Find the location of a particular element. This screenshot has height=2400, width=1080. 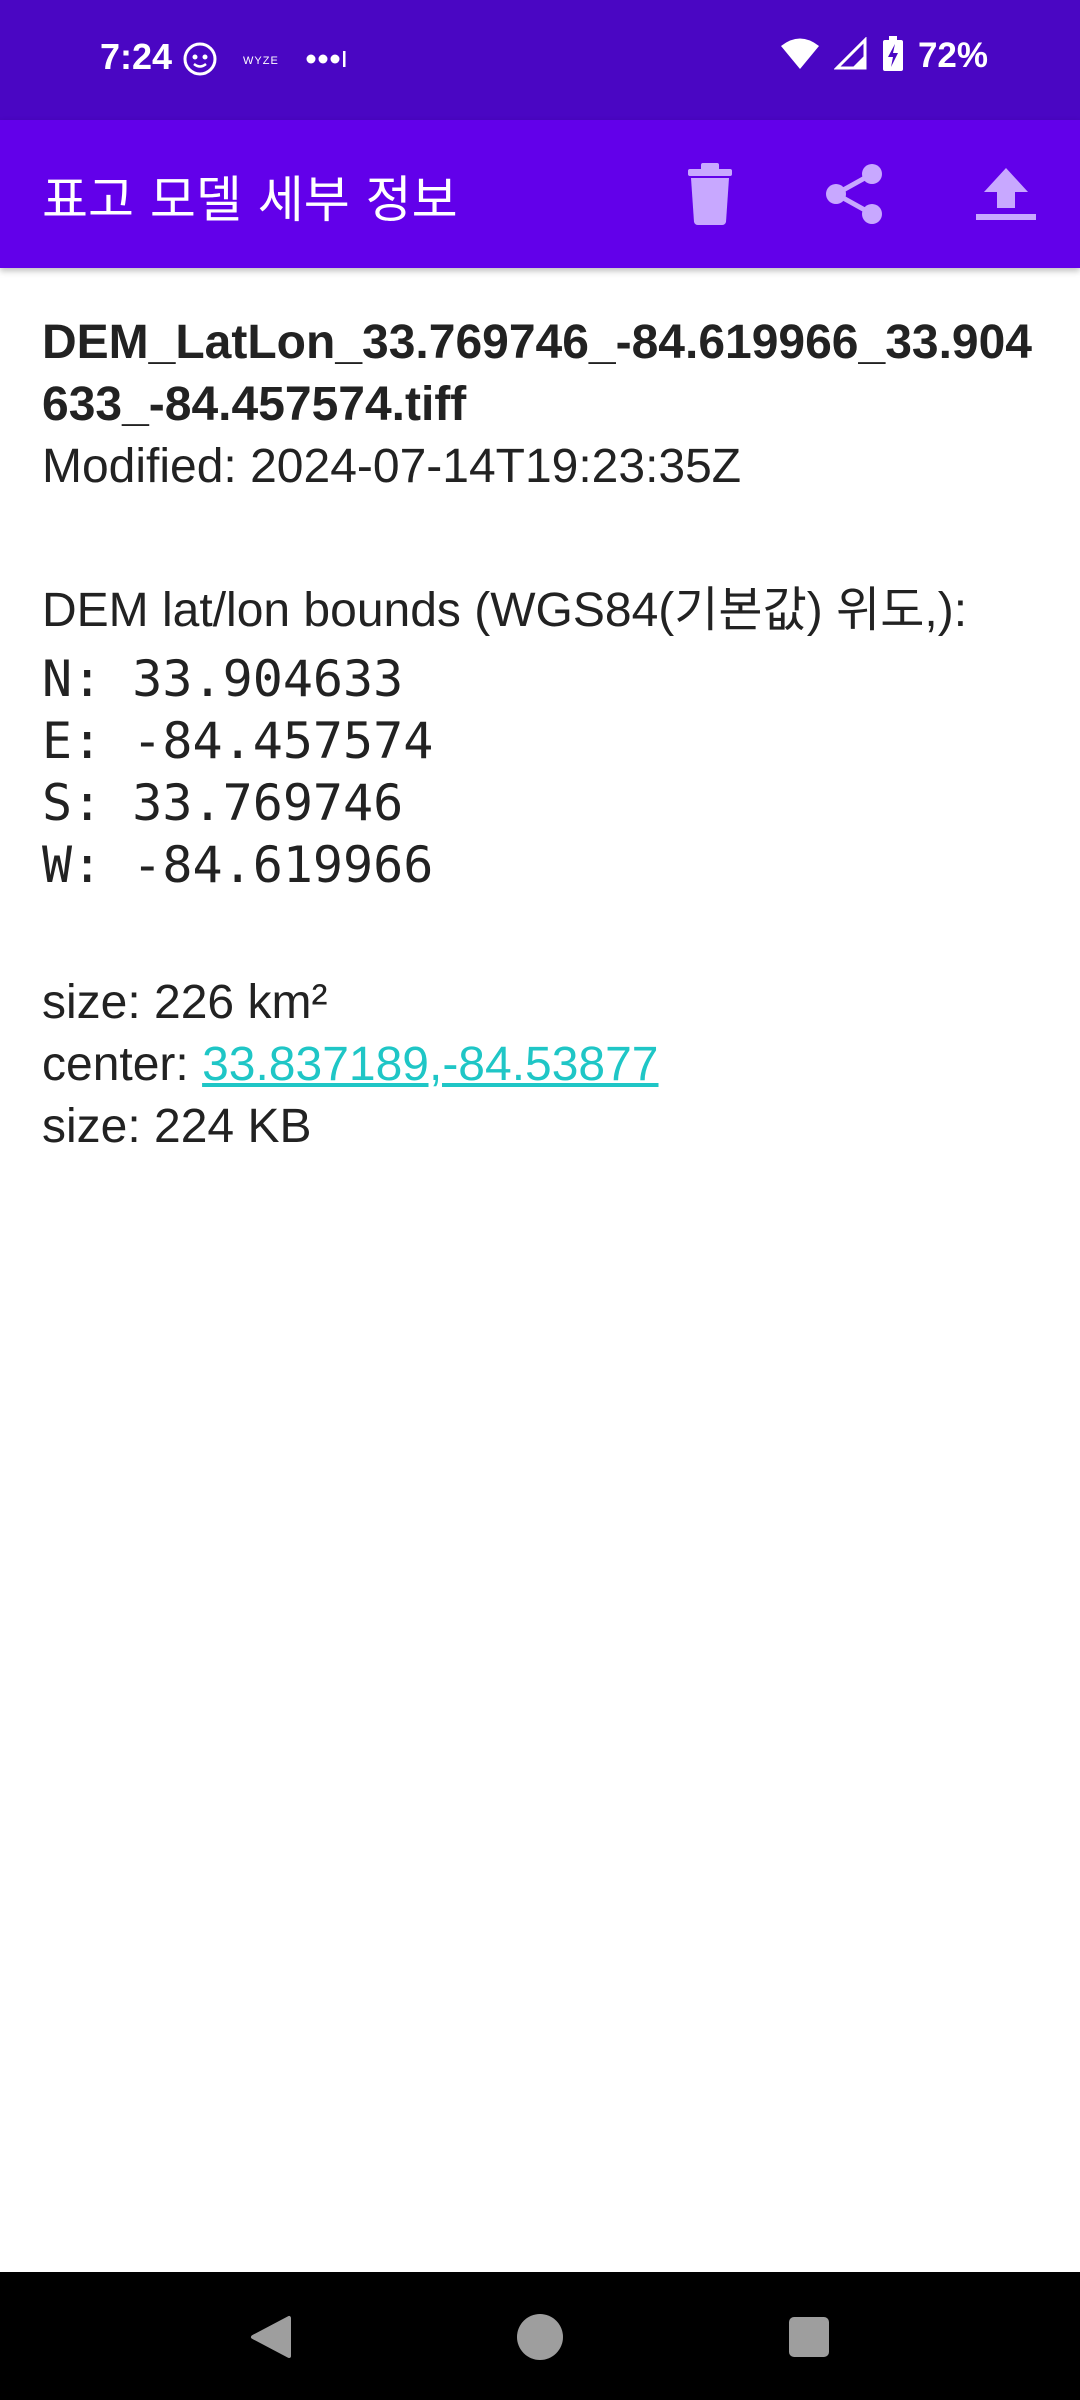

bounds-header: DEM lat/lon bounds (WGS84(기본값) 위도,): is located at coordinates (505, 610).